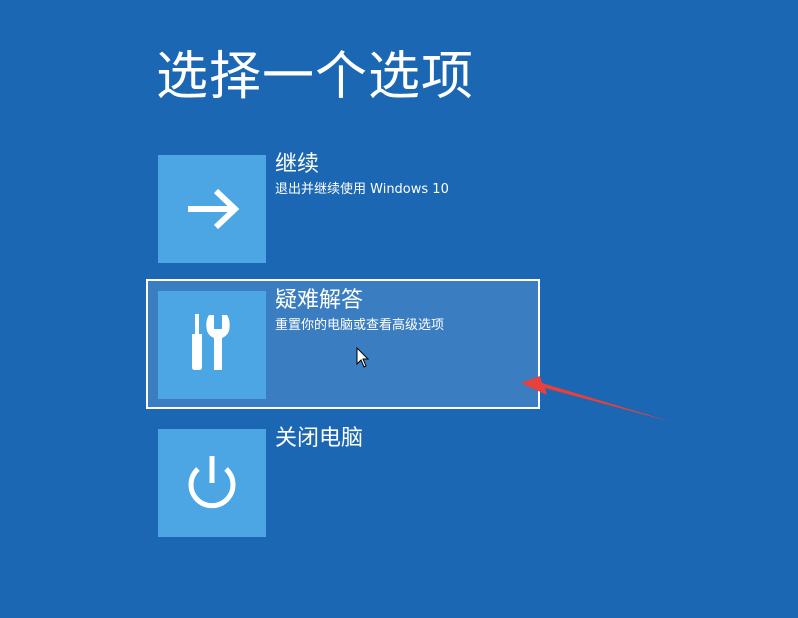  What do you see at coordinates (362, 189) in the screenshot?
I see `option-continue-subtitle: 退出并继续使用 Windows 10` at bounding box center [362, 189].